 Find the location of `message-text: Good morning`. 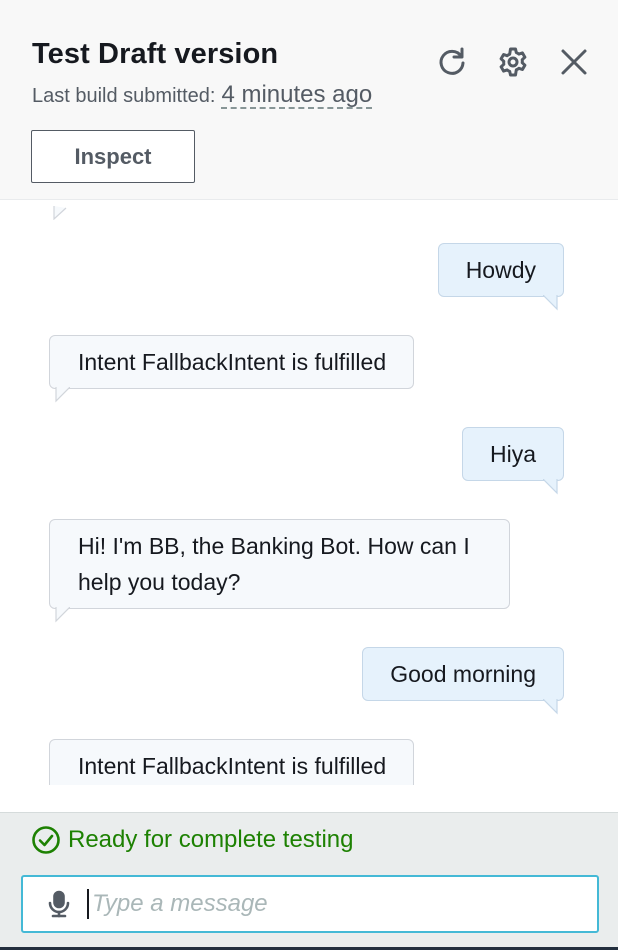

message-text: Good morning is located at coordinates (463, 674).